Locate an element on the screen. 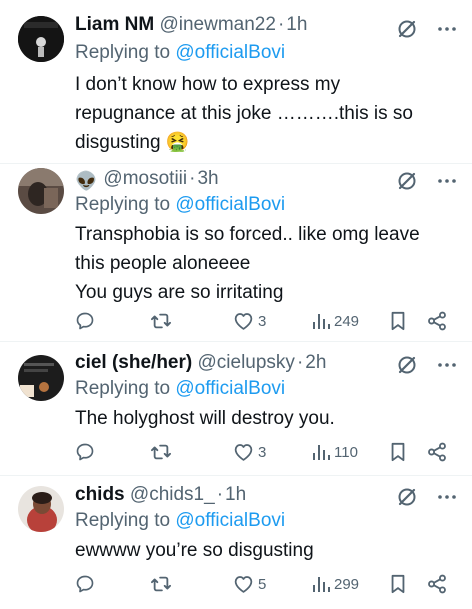 The height and width of the screenshot is (609, 472). reply-header: Liam NM @inewman22 · 1h is located at coordinates (243, 25).